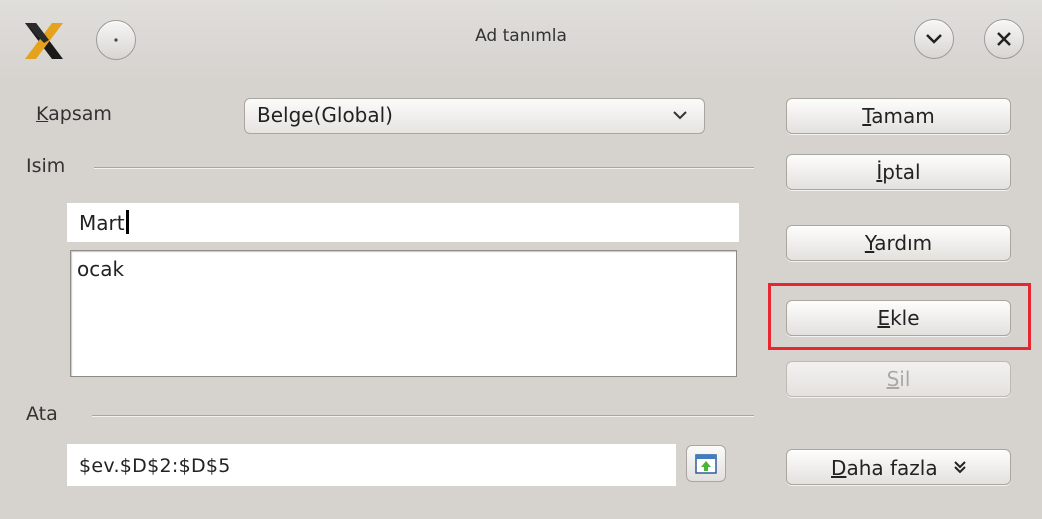 The height and width of the screenshot is (519, 1042). I want to click on minimize-chevron-icon, so click(934, 39).